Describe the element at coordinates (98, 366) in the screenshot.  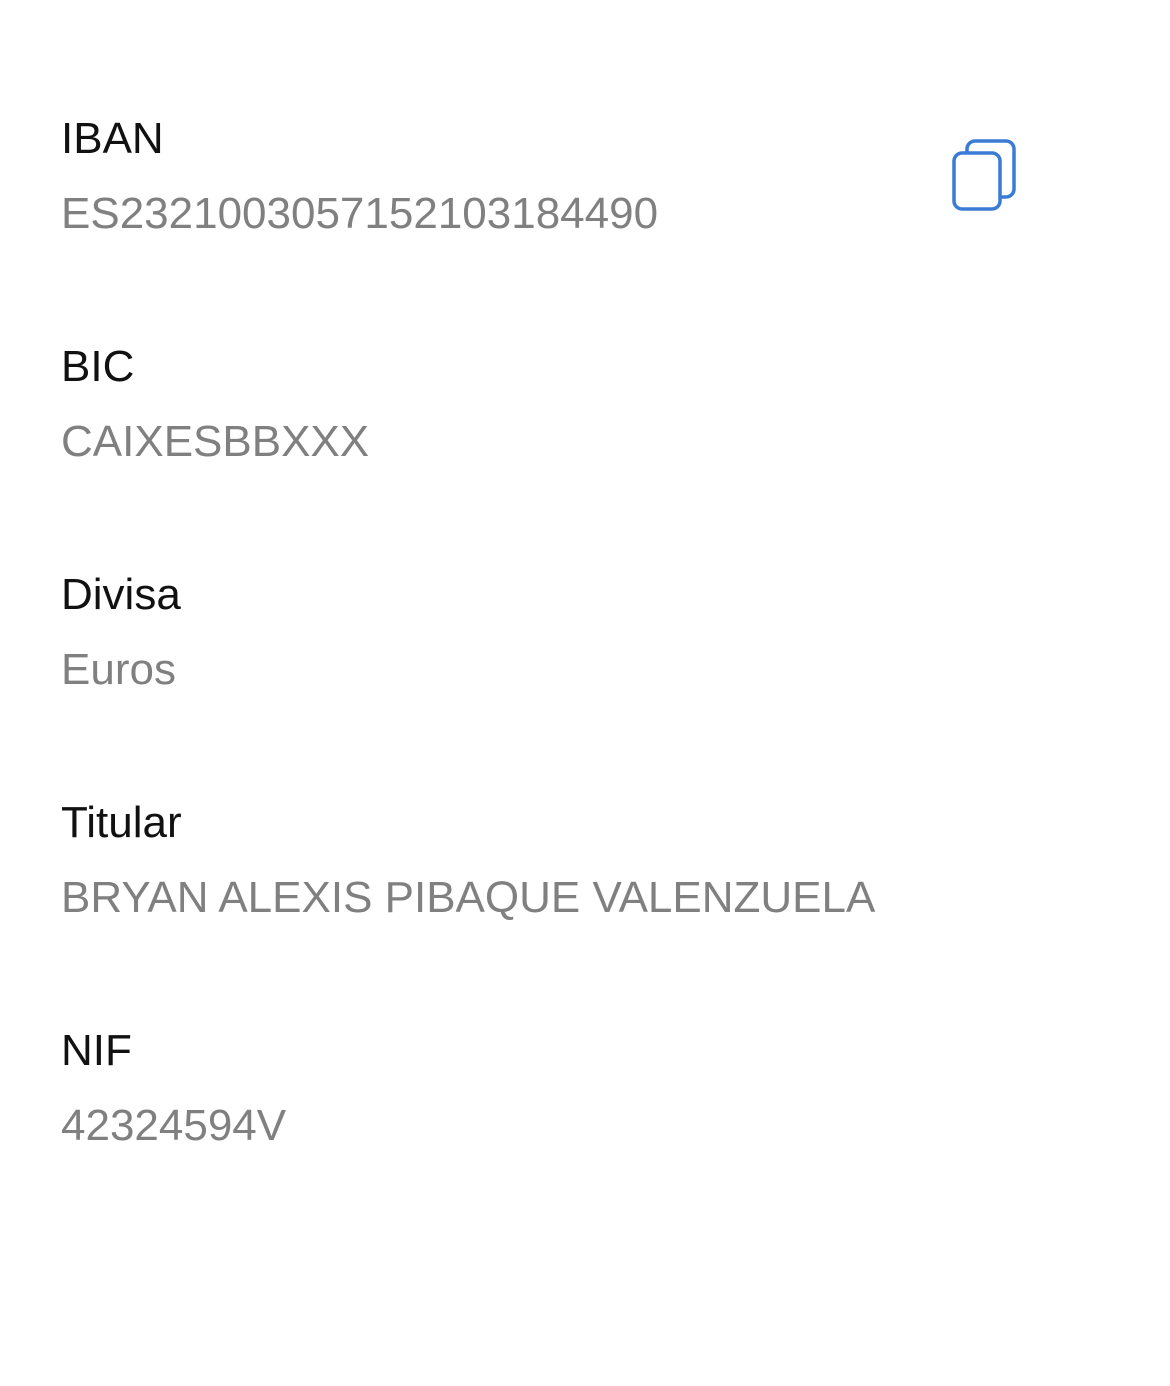
I see `bic-label: BIC` at that location.